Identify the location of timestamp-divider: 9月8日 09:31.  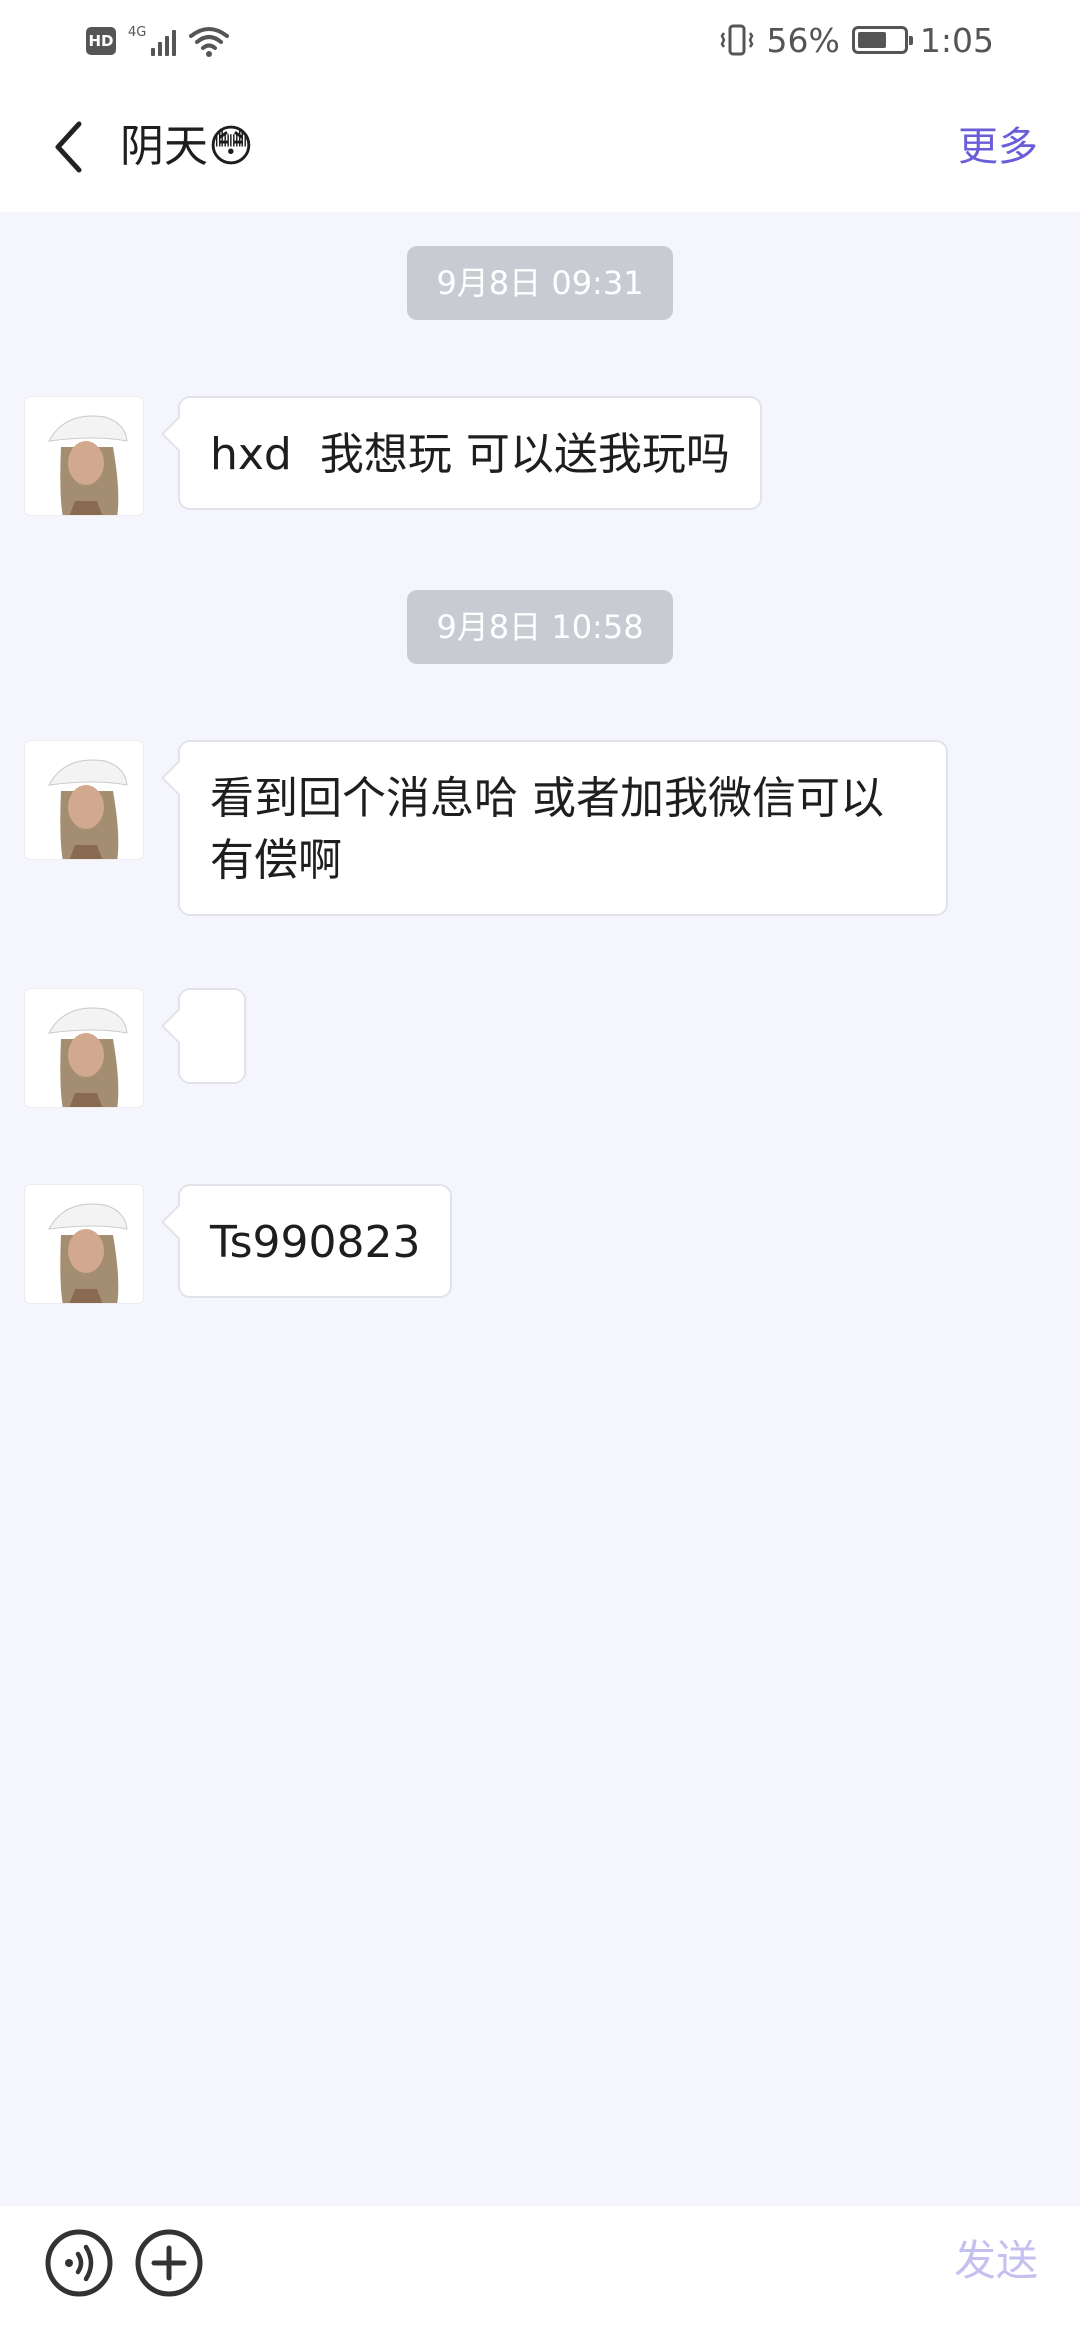
(540, 283).